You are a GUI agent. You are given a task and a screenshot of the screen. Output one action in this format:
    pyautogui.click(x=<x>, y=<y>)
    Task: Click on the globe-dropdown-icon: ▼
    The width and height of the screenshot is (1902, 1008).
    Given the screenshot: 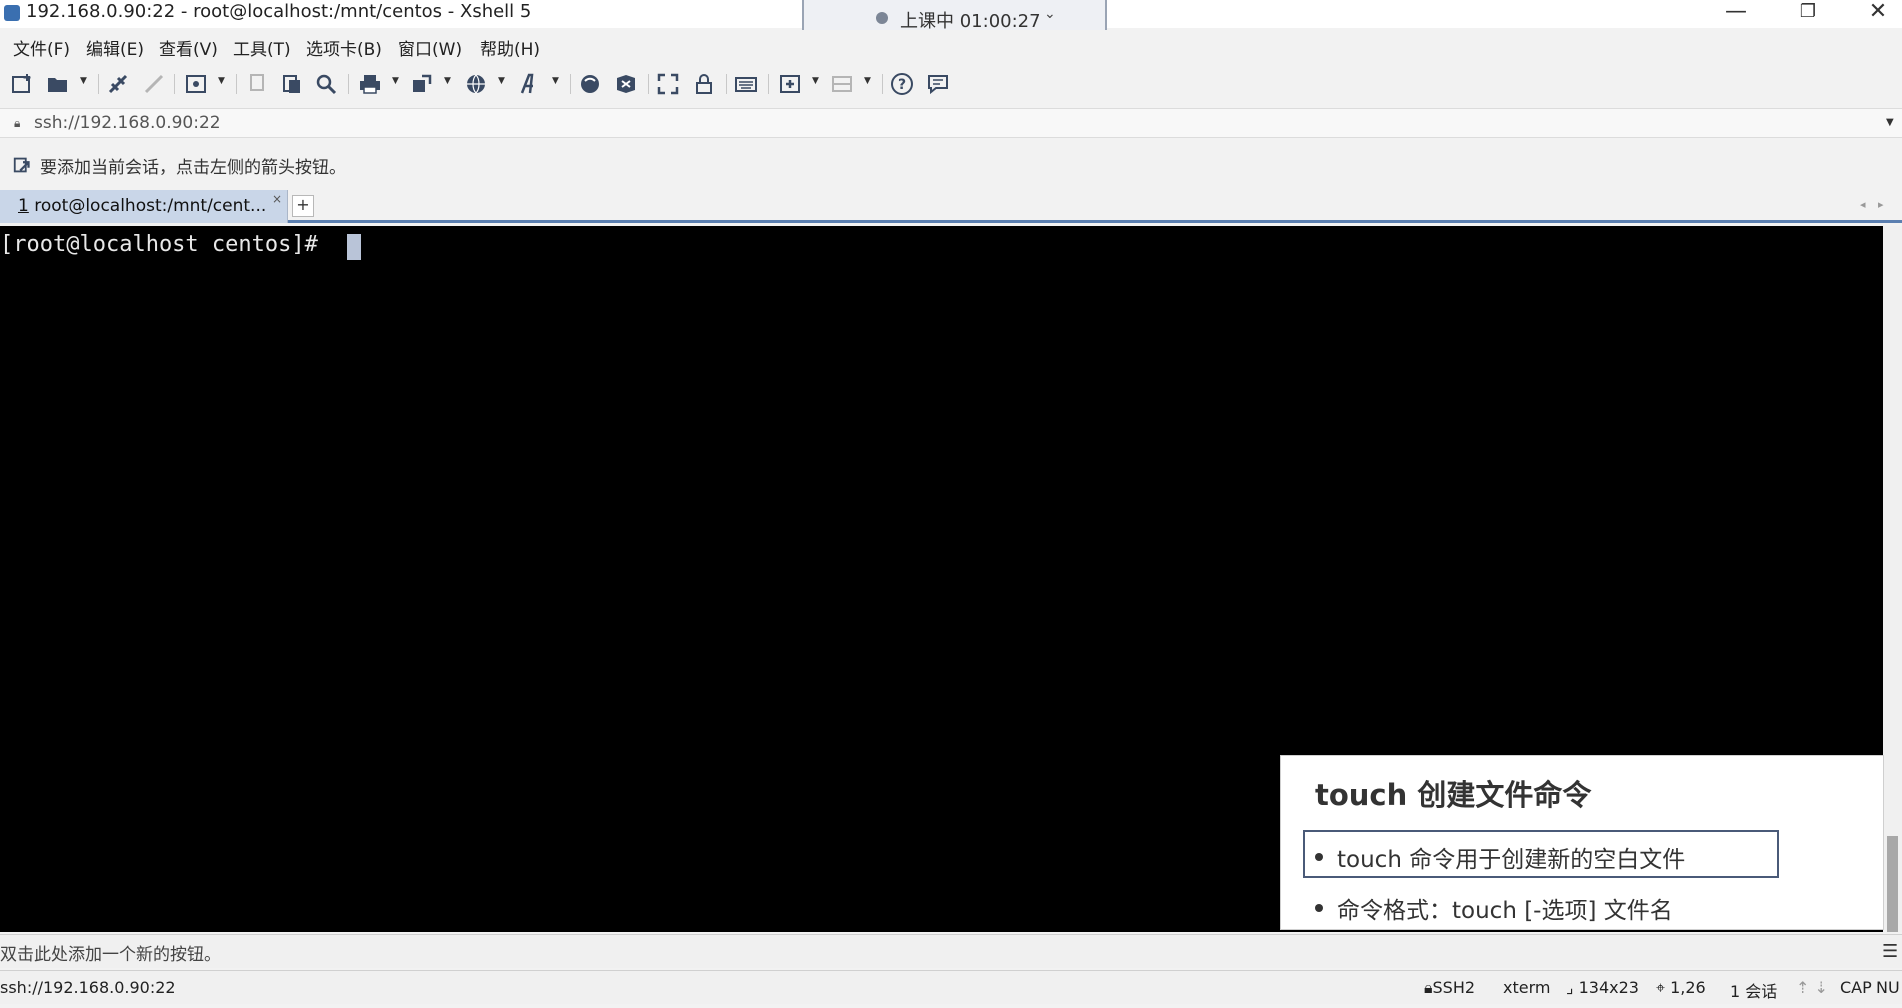 What is the action you would take?
    pyautogui.click(x=501, y=81)
    